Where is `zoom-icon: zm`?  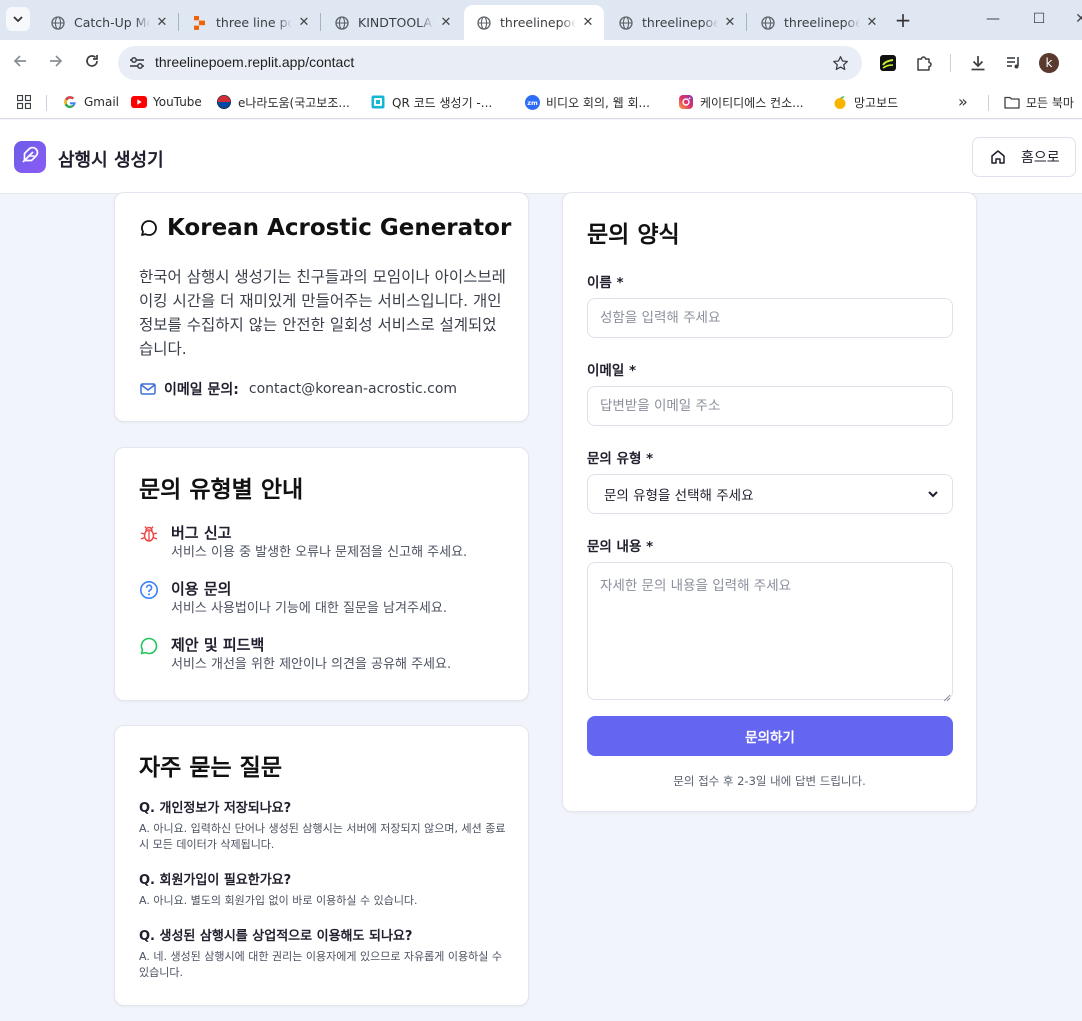 zoom-icon: zm is located at coordinates (532, 102).